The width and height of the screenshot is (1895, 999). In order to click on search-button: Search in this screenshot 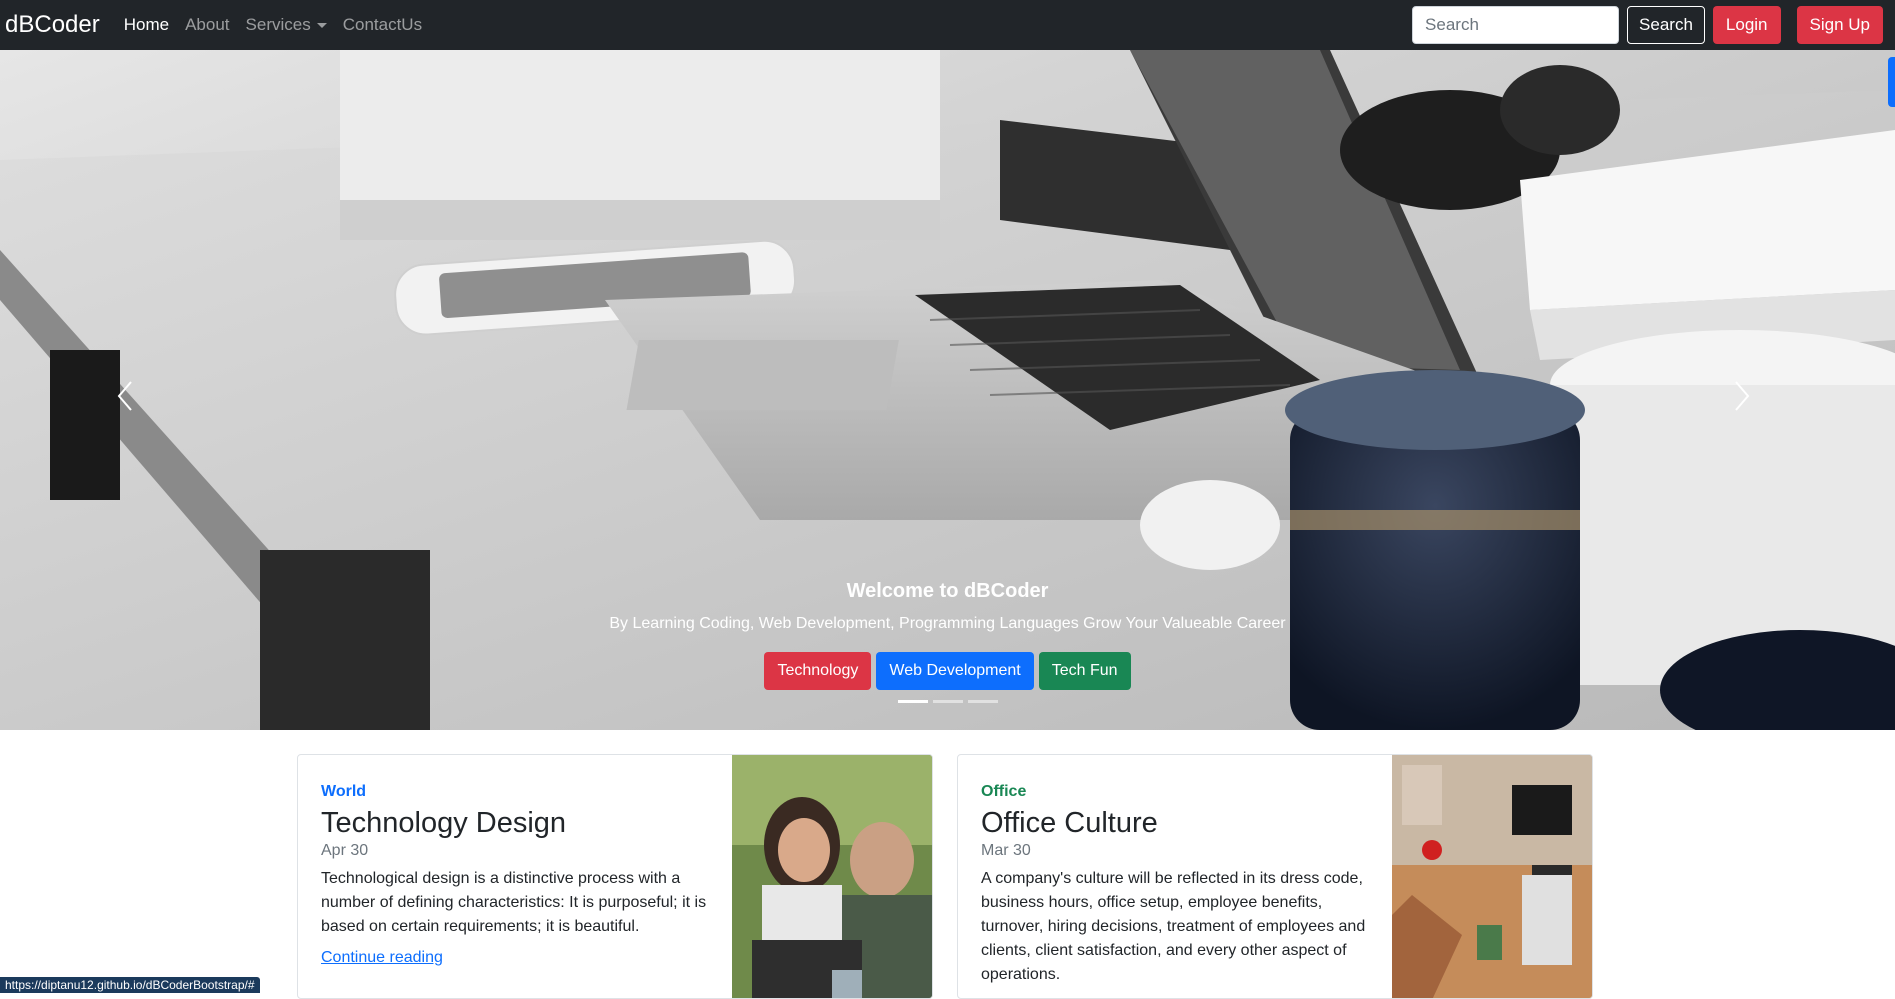, I will do `click(1666, 25)`.